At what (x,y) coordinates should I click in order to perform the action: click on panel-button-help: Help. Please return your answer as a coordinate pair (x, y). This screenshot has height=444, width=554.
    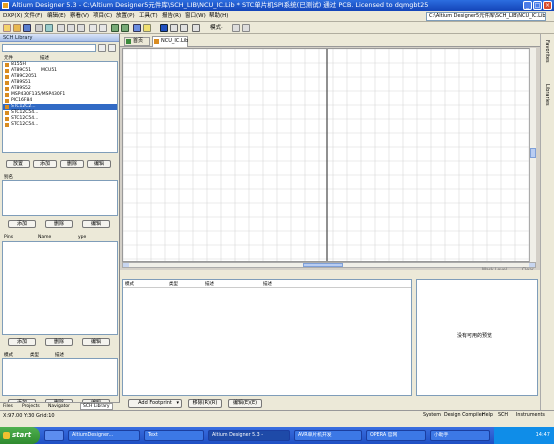
    Looking at the image, I should click on (487, 415).